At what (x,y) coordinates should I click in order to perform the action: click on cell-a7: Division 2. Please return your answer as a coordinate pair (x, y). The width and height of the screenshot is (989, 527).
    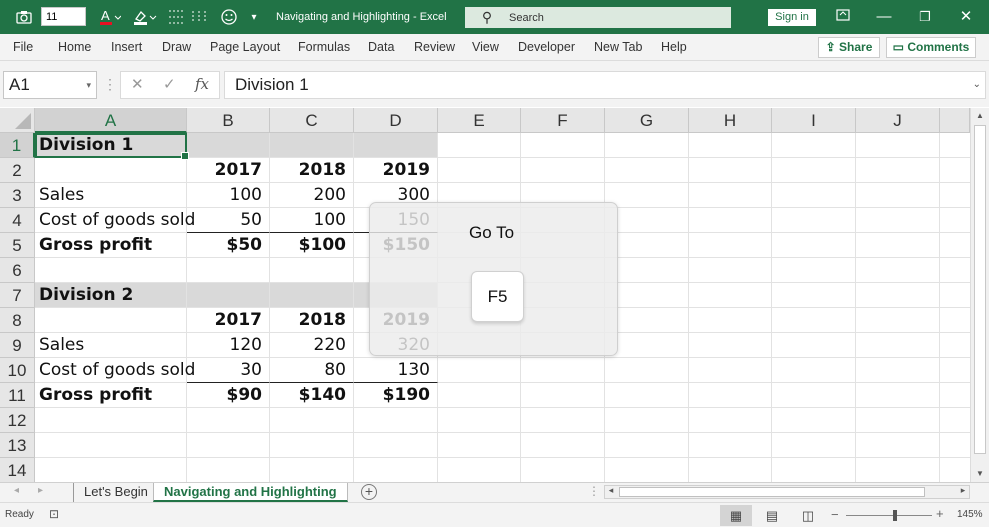
    Looking at the image, I should click on (111, 295).